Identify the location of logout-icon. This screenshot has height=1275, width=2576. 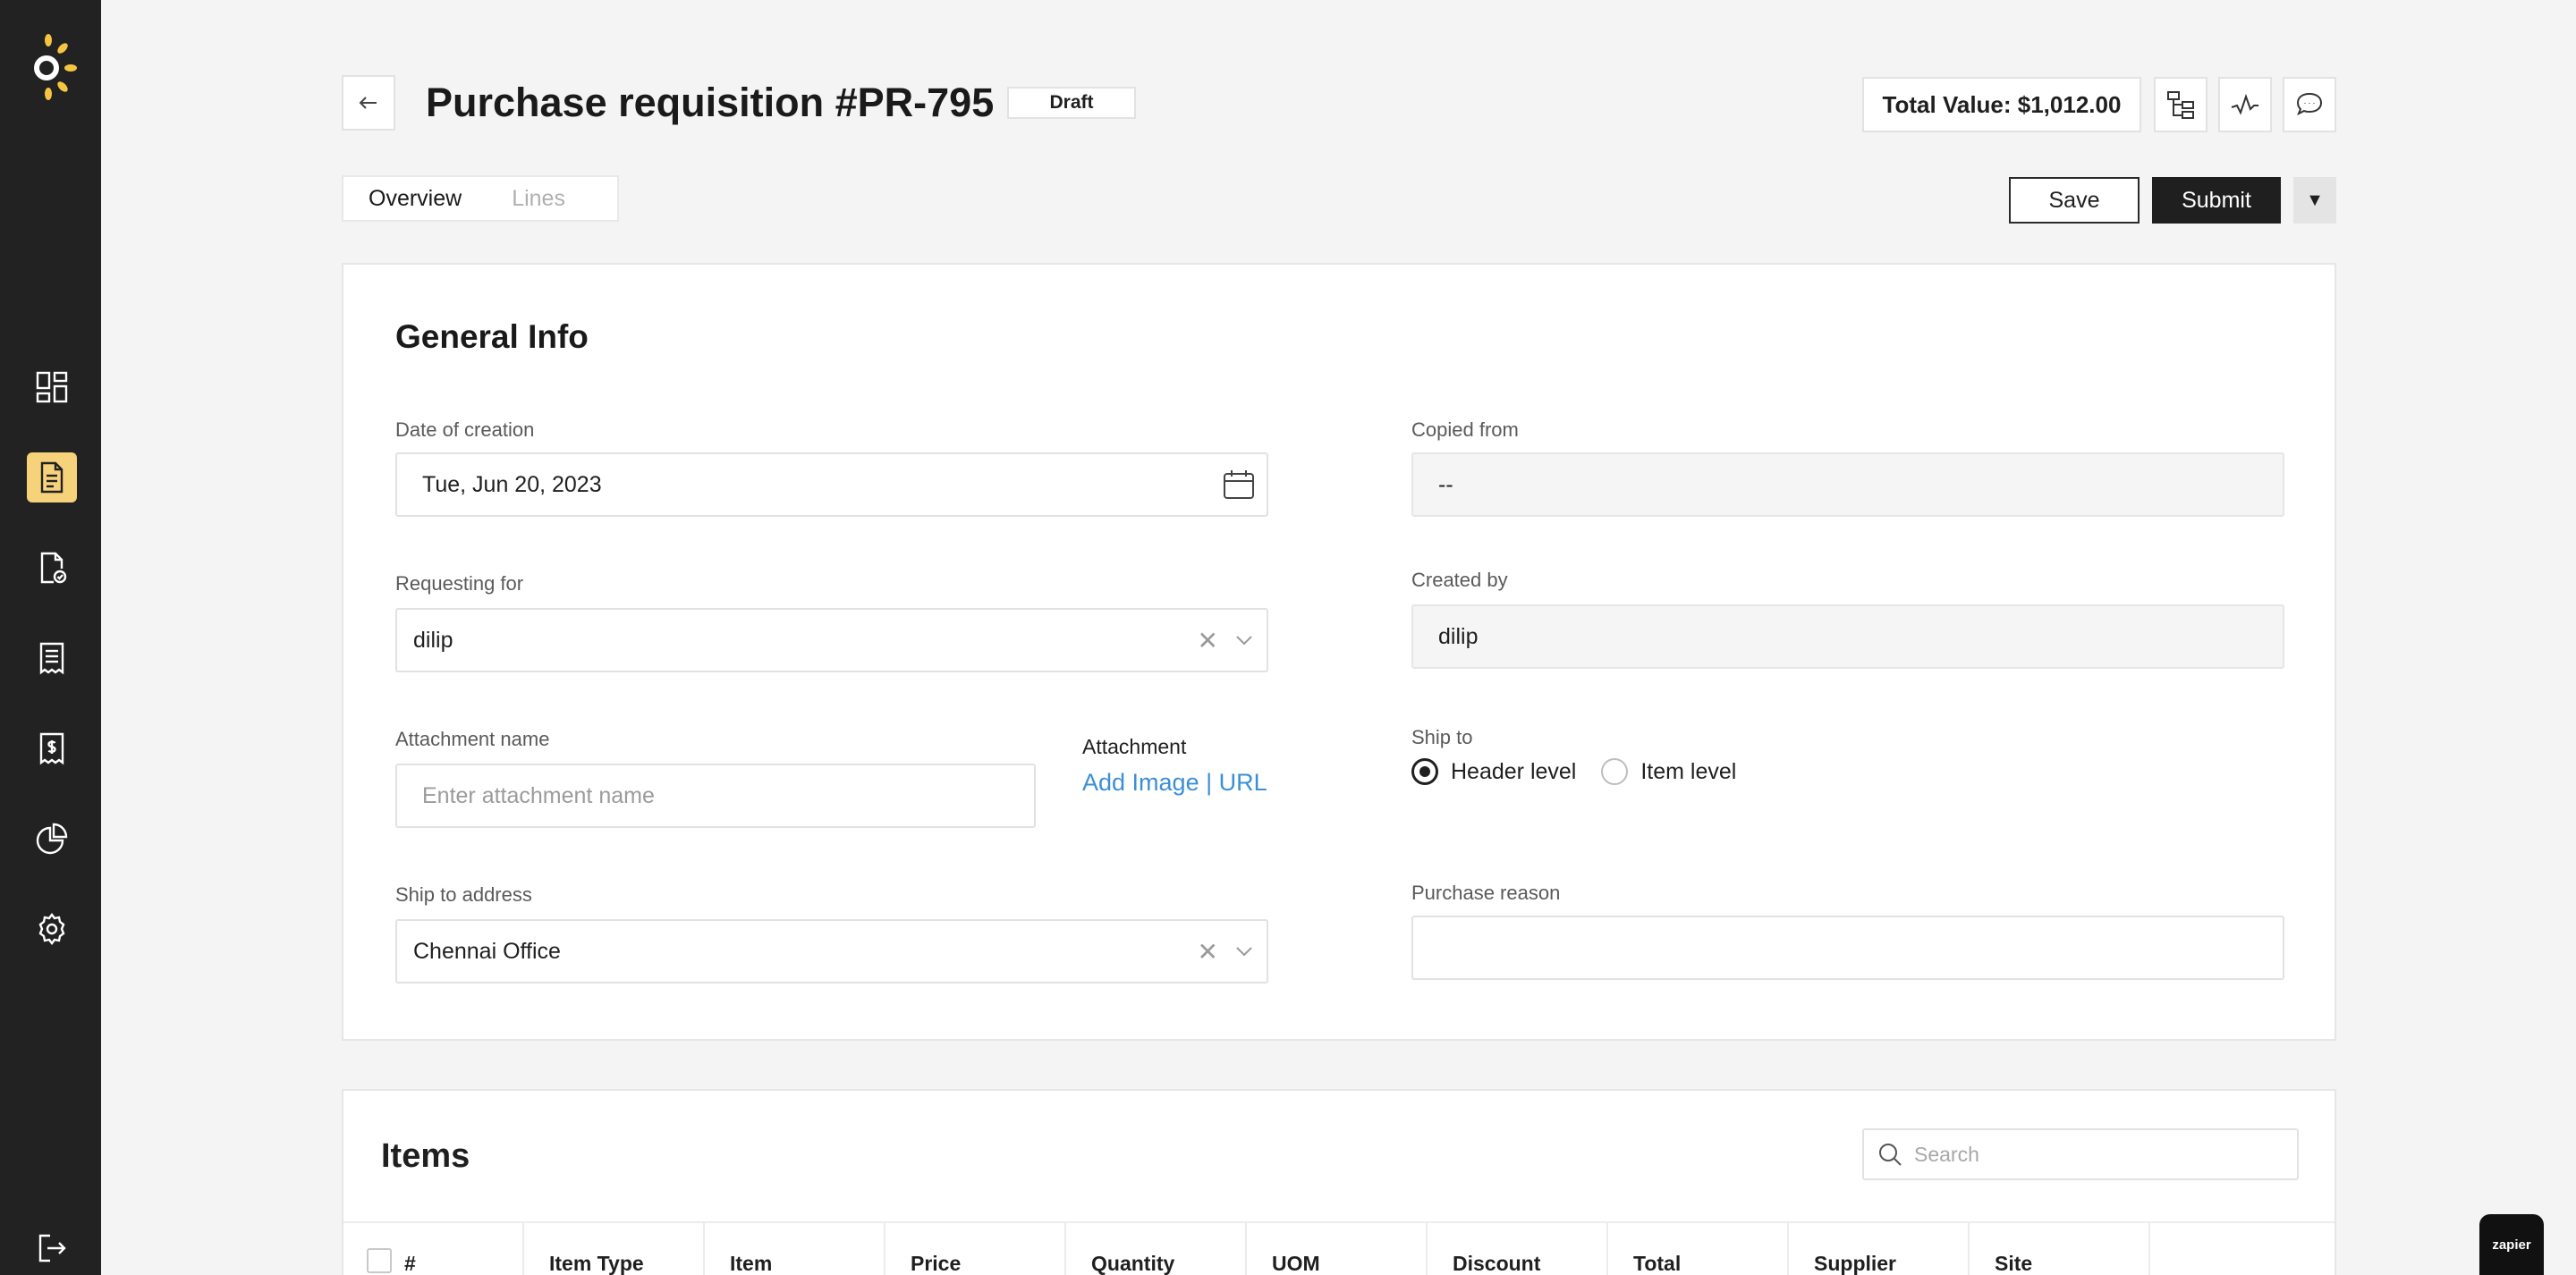
(52, 1248).